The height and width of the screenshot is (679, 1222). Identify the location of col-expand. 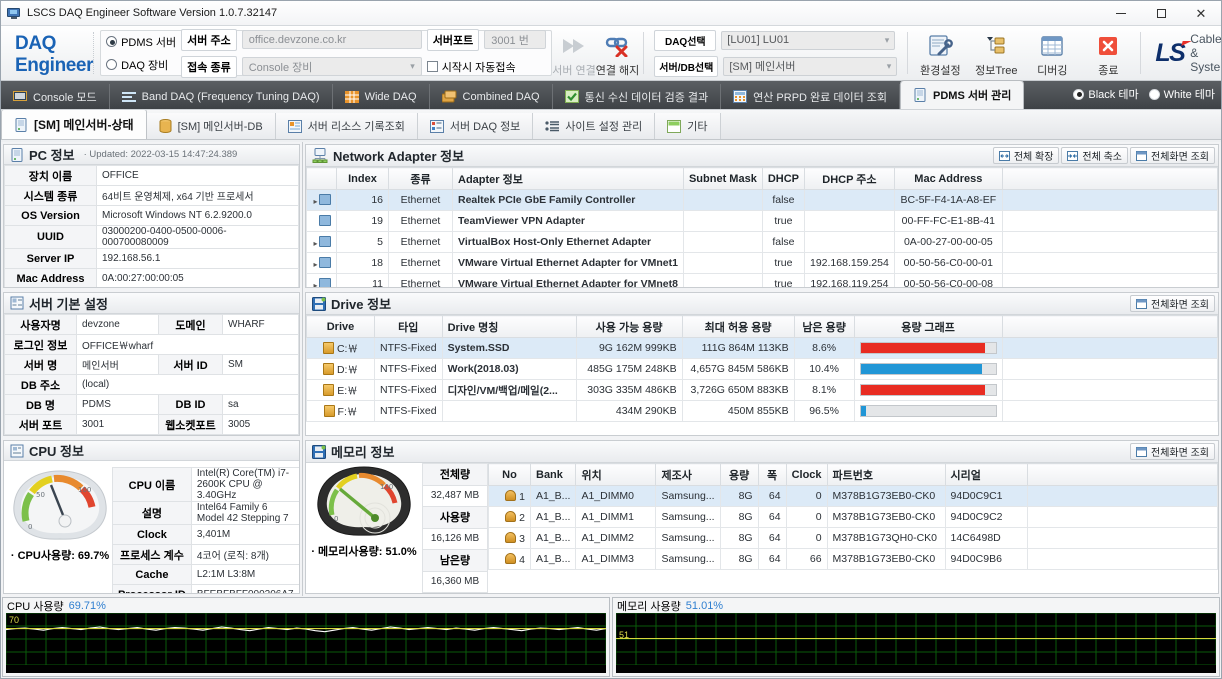
(321, 178).